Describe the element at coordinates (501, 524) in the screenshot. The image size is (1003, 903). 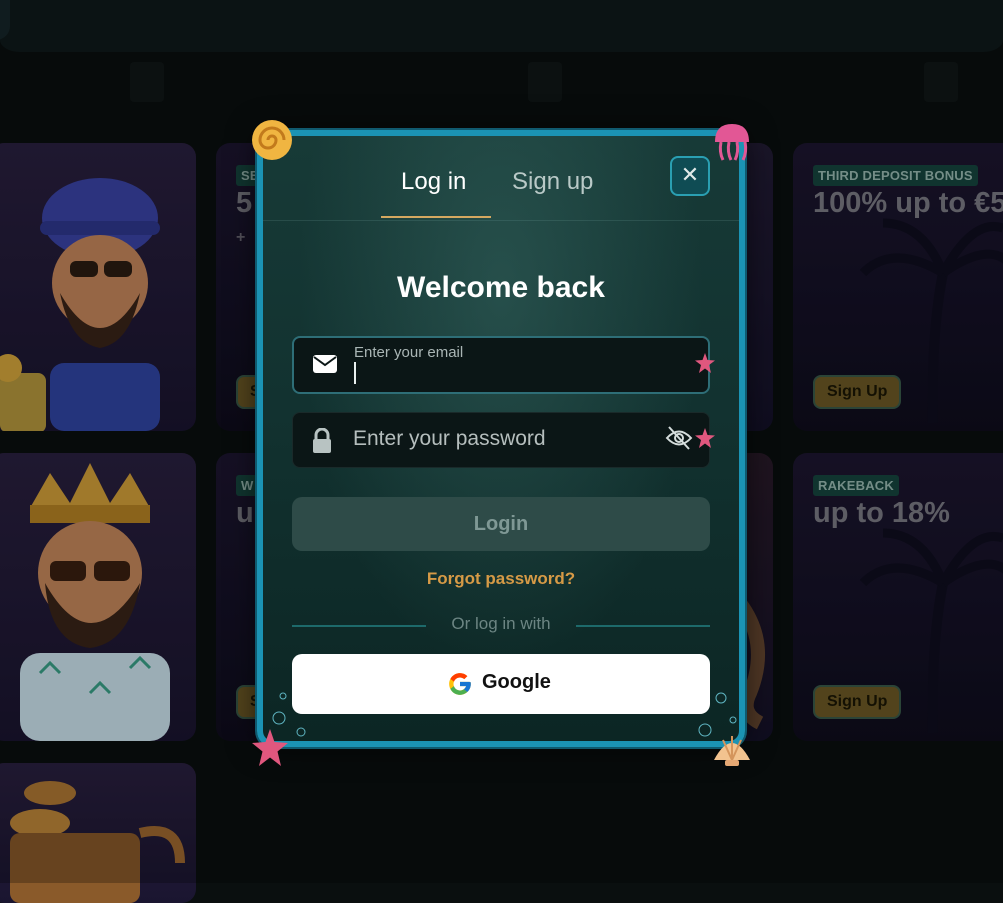
I see `login-button: Login` at that location.